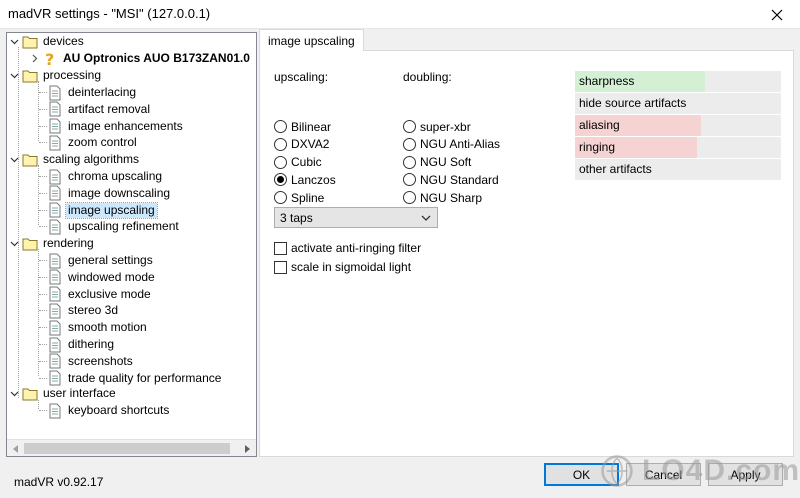 This screenshot has height=498, width=800. Describe the element at coordinates (72, 75) in the screenshot. I see `tree-label: processing` at that location.